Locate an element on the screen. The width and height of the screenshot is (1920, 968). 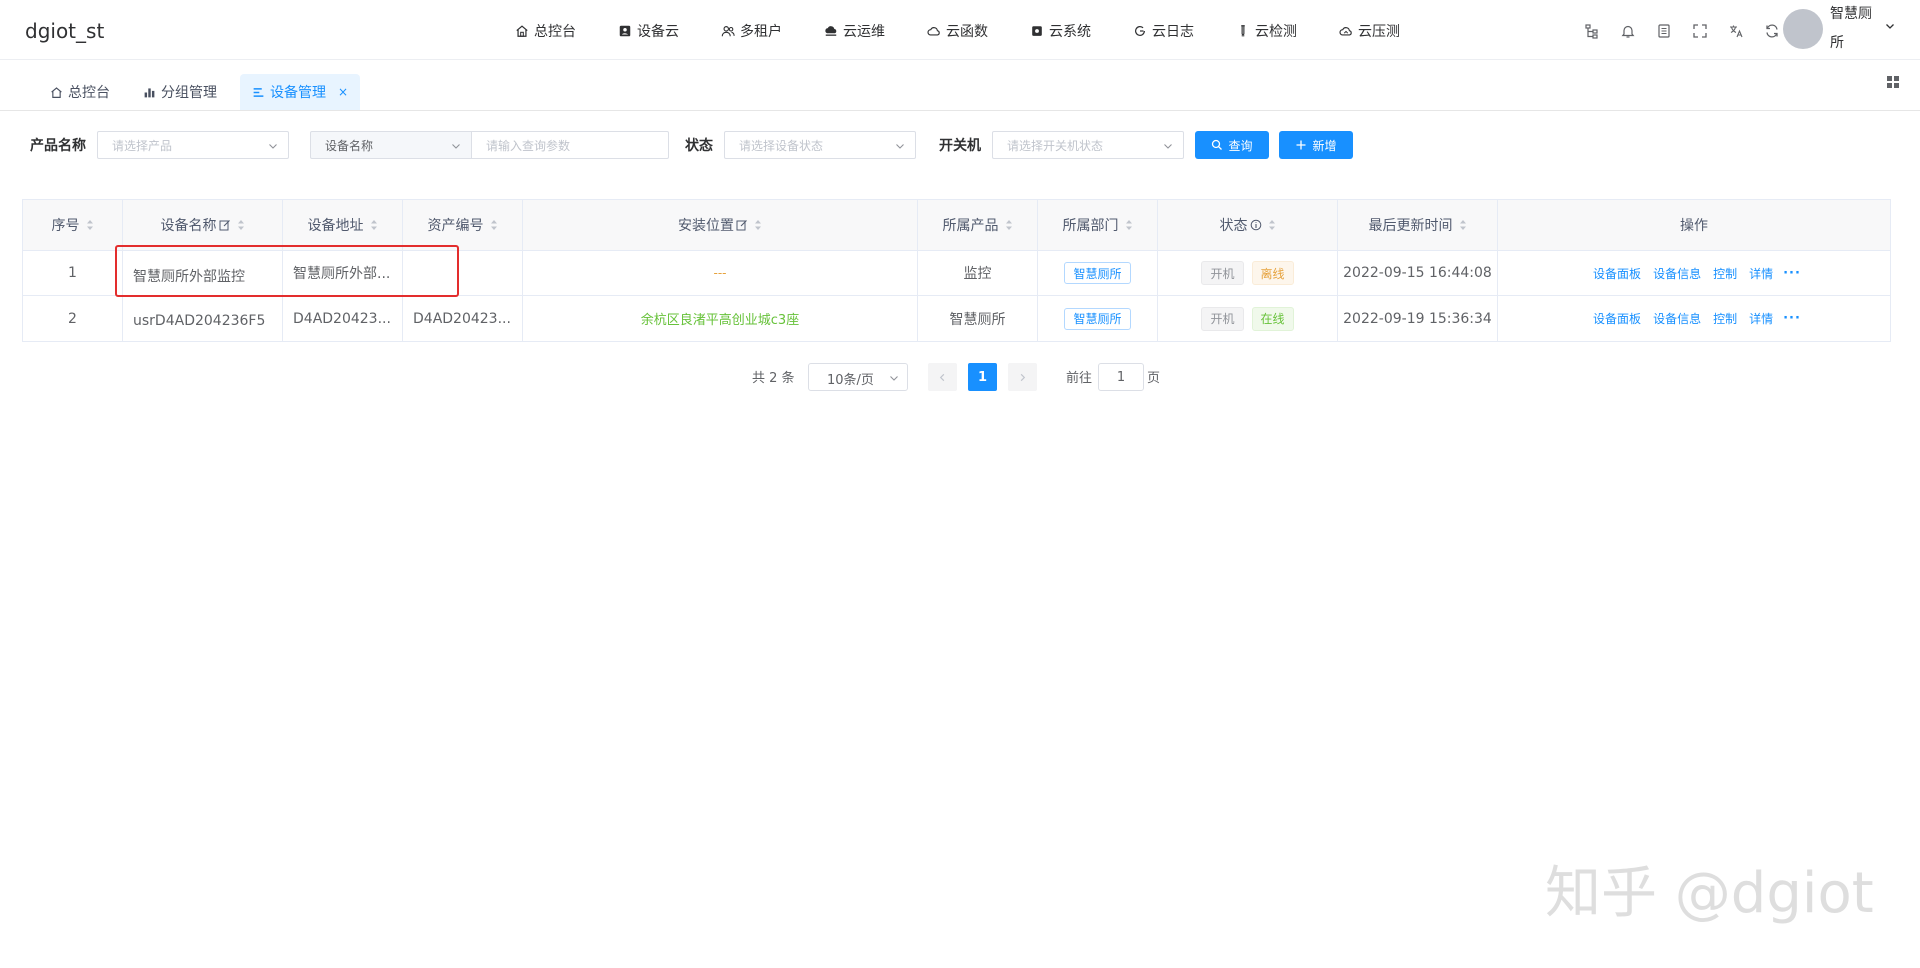
goto-page-input: 1 is located at coordinates (1121, 377).